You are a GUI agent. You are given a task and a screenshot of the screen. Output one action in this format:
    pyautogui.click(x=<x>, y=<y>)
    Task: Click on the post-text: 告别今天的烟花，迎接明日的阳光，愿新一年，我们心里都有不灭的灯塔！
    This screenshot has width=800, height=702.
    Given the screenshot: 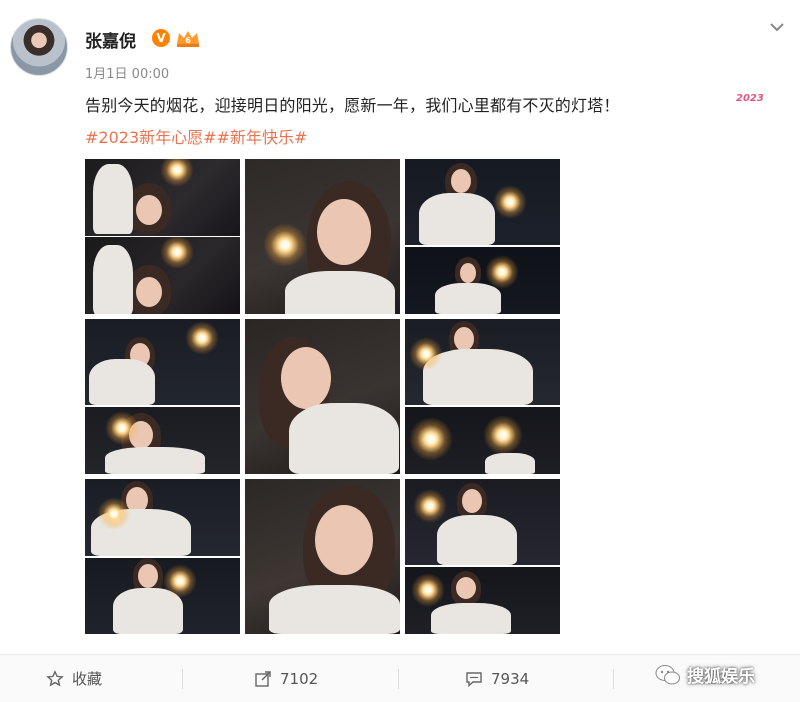 What is the action you would take?
    pyautogui.click(x=352, y=105)
    